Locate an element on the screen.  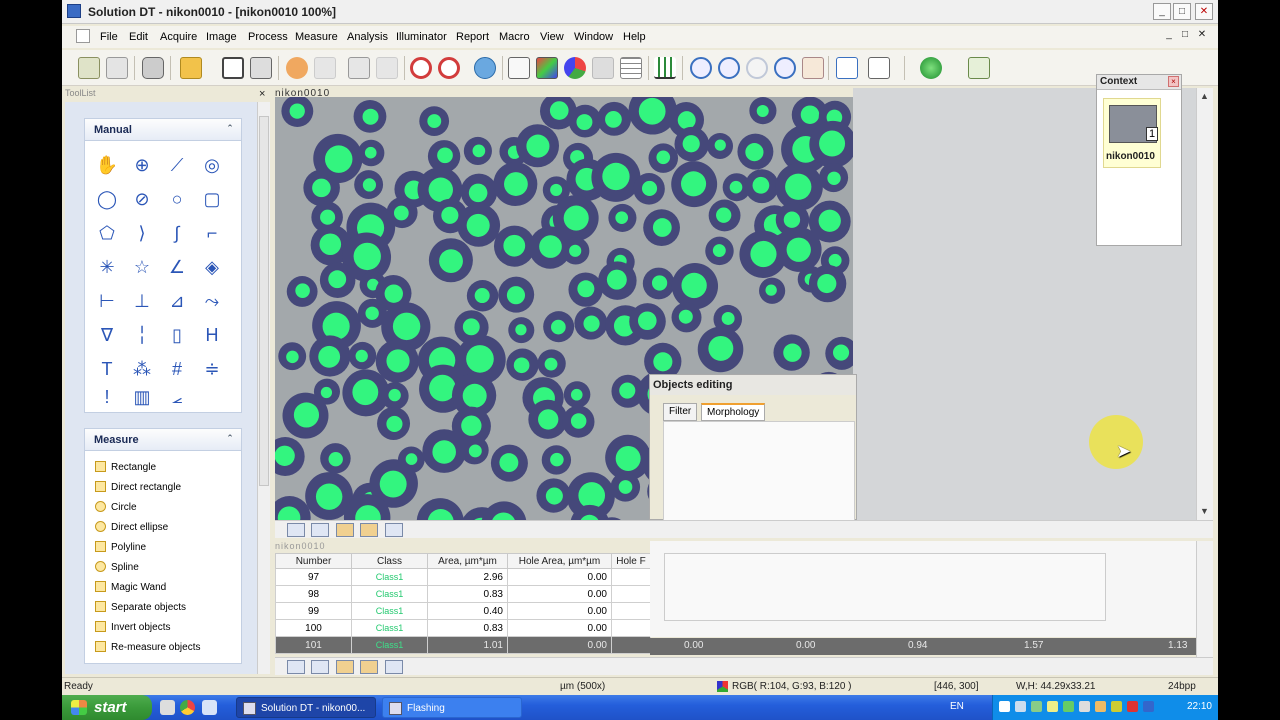
toollist-close-button: × is located at coordinates (262, 94).